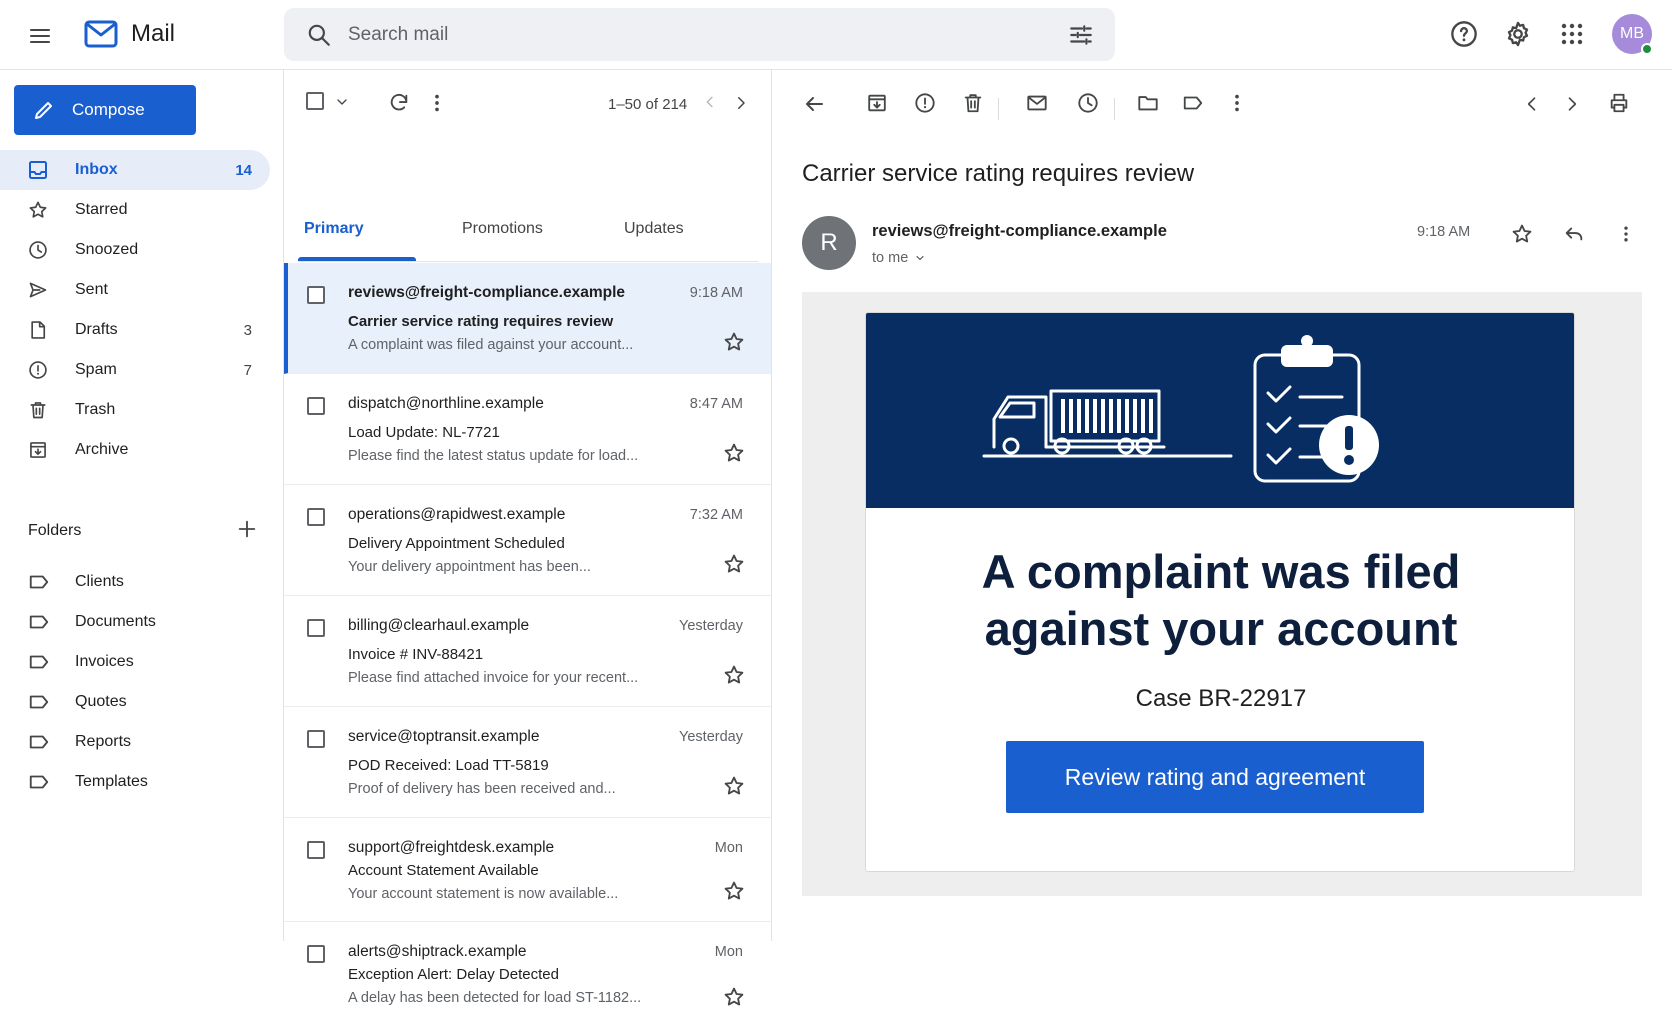 Image resolution: width=1672 pixels, height=1026 pixels. Describe the element at coordinates (135, 370) in the screenshot. I see `sidebar-item-spam: Spam 7` at that location.